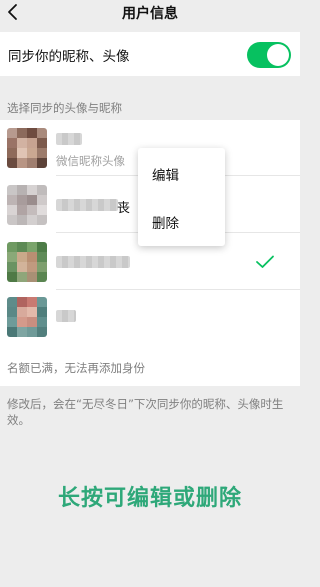  I want to click on sync-profile-row: 同步你的昵称、头像, so click(150, 54).